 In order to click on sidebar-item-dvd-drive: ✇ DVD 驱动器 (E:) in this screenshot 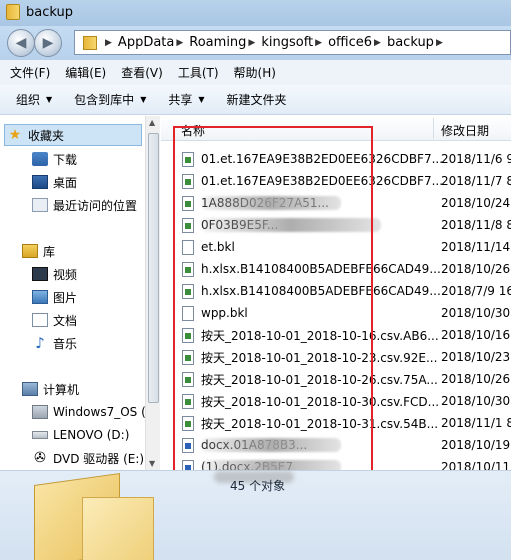, I will do `click(88, 458)`.